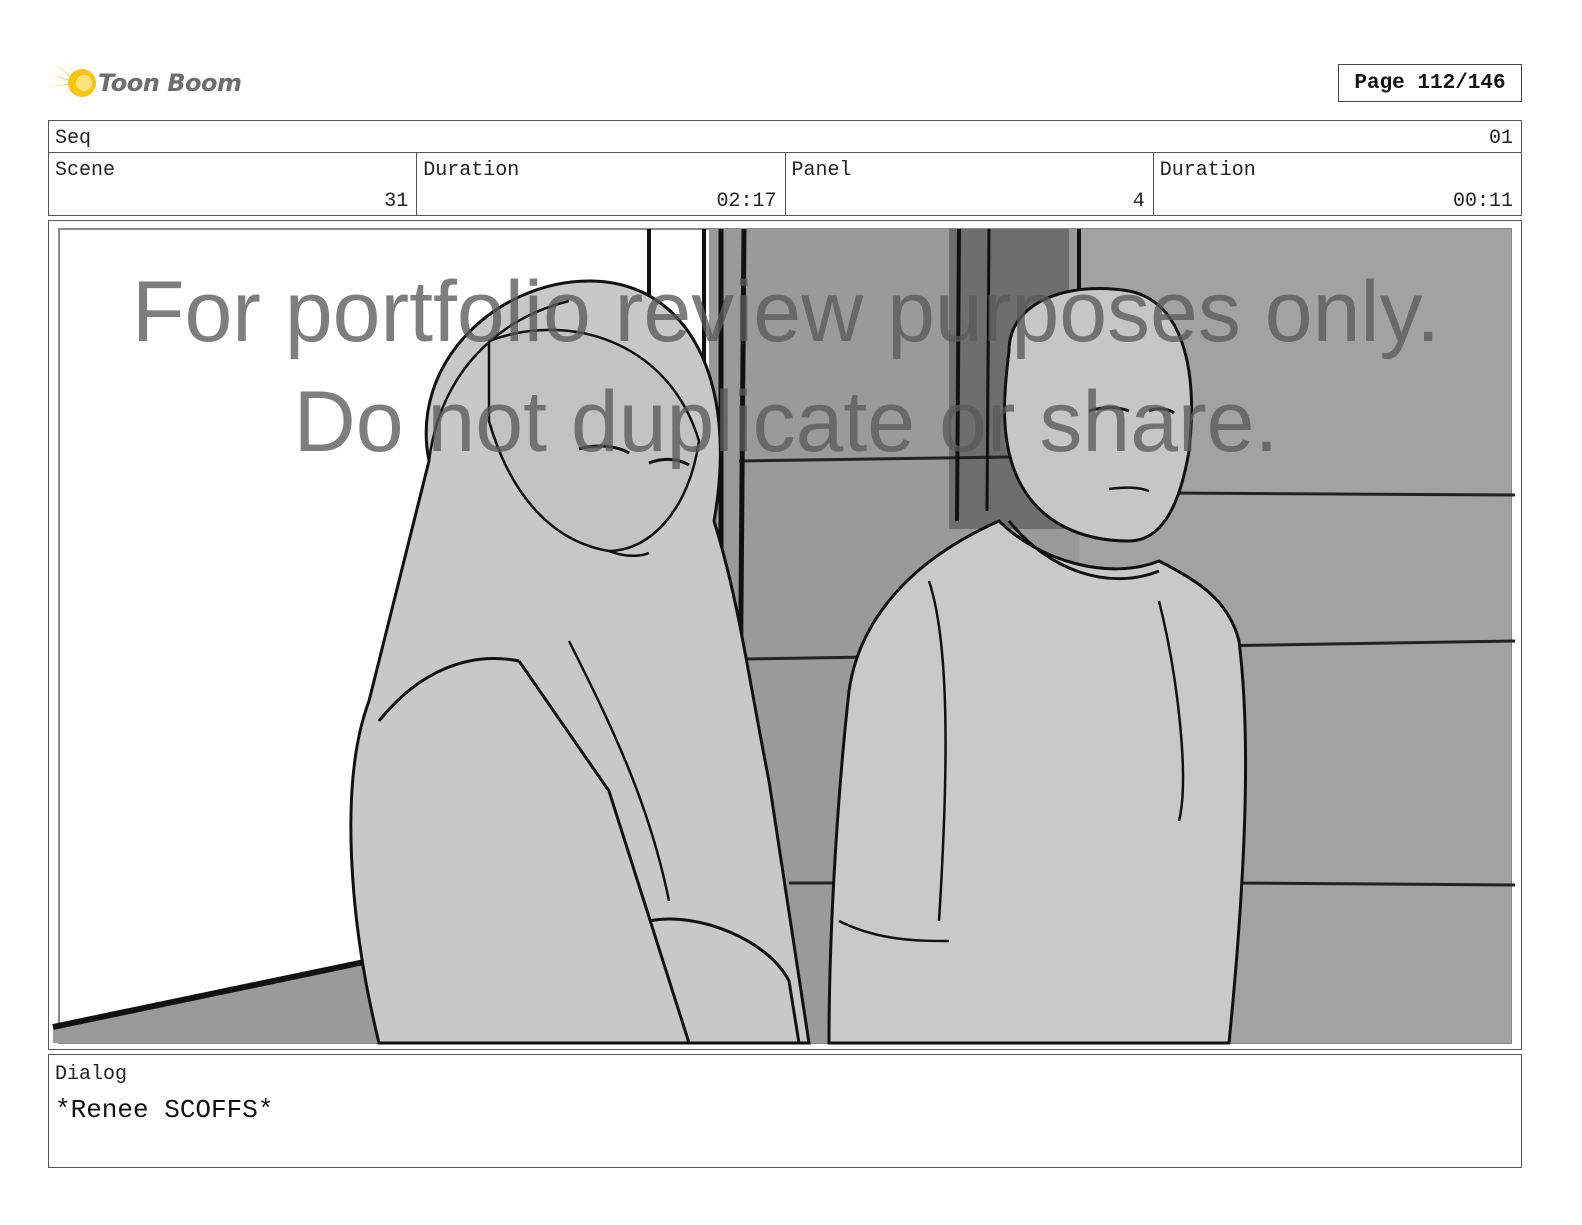  I want to click on seq-row: Seq 01, so click(785, 137).